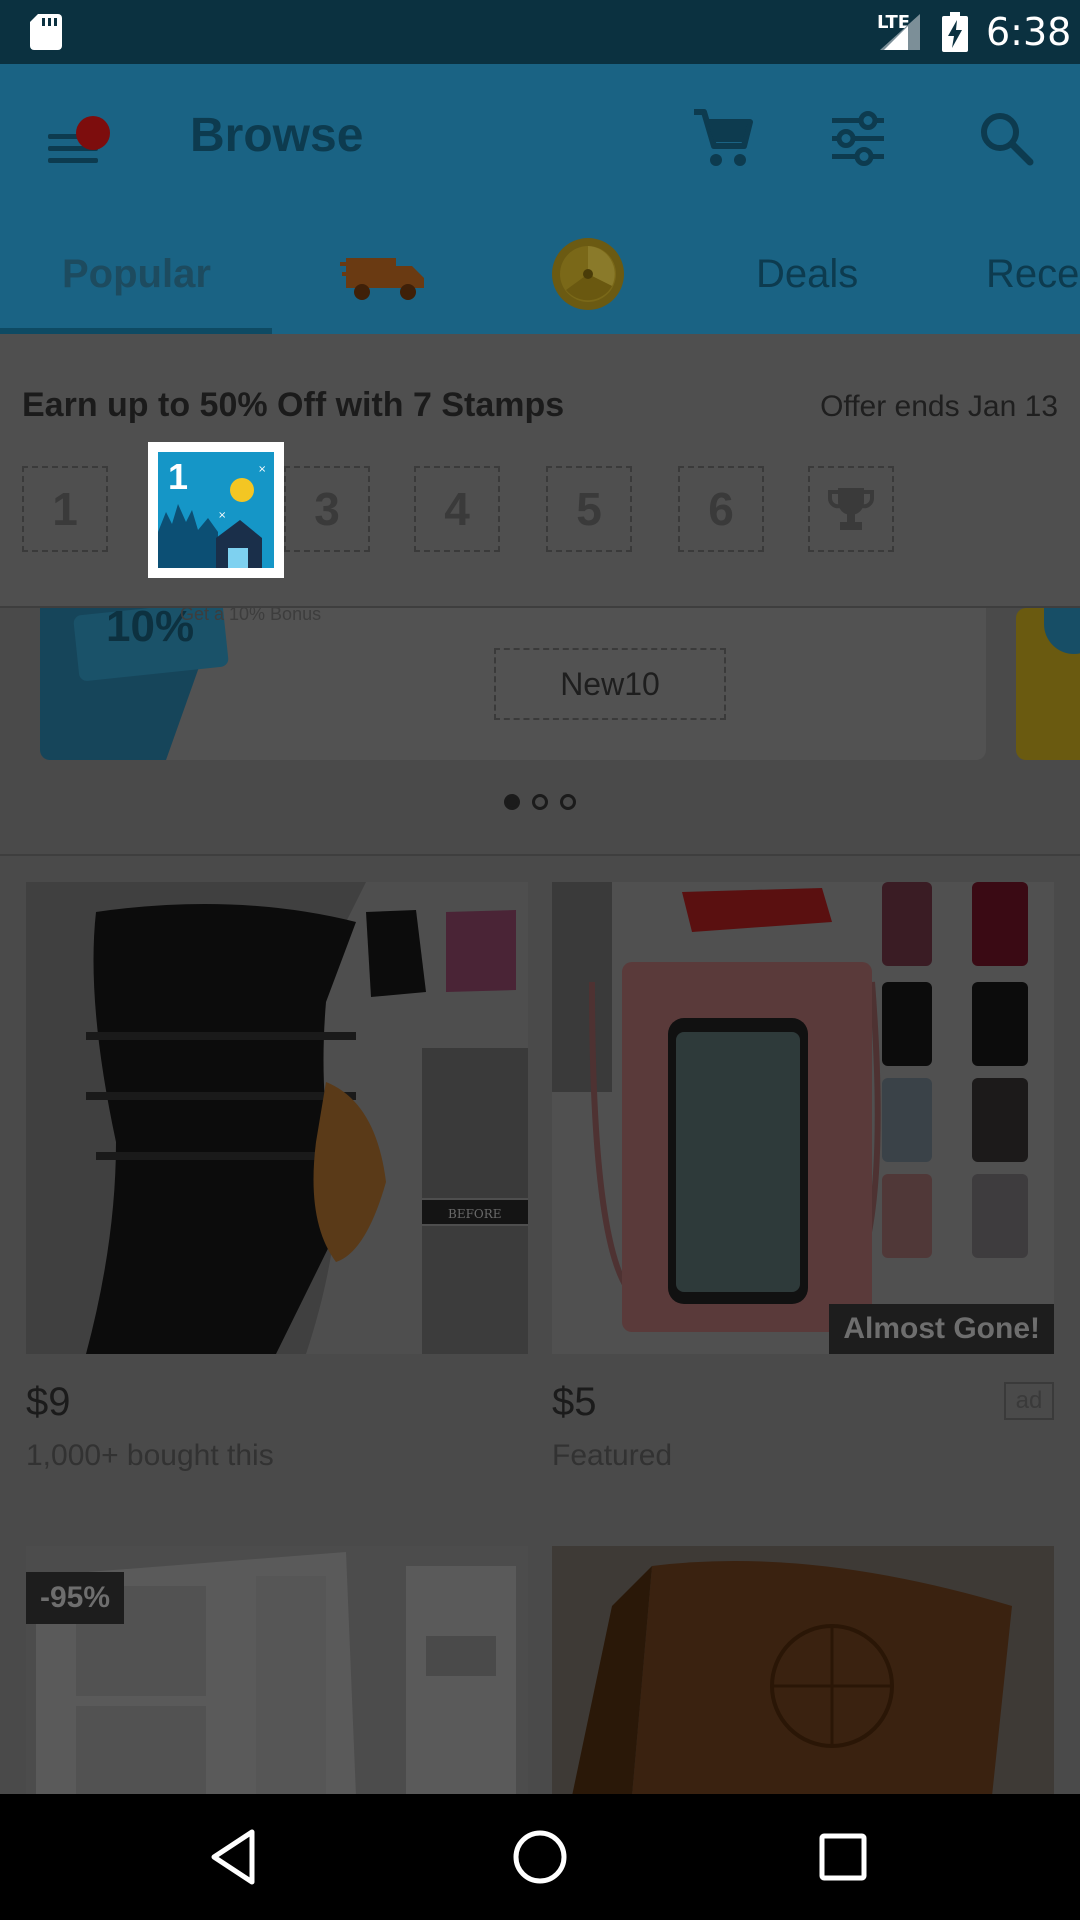 This screenshot has width=1080, height=1920. I want to click on spin-wheel-icon, so click(588, 274).